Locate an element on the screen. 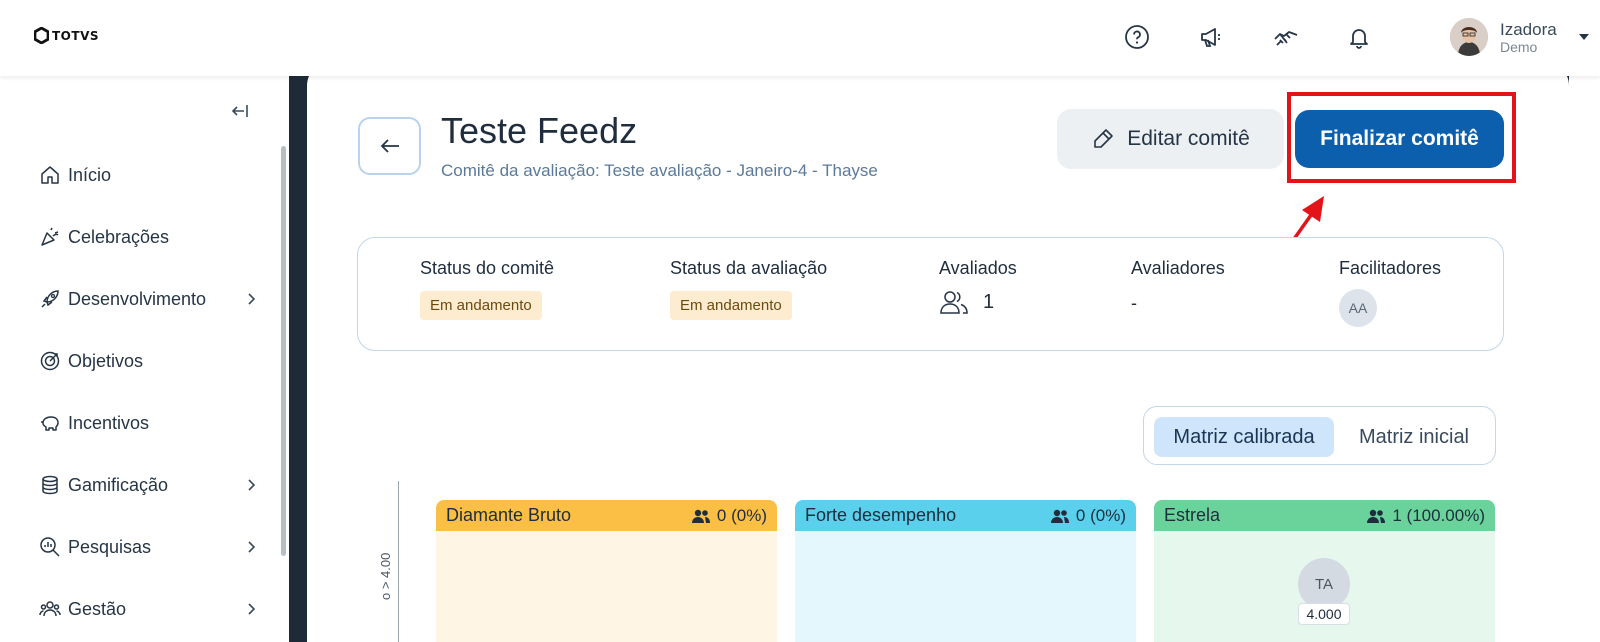  evaluated-label: Avaliados is located at coordinates (978, 268).